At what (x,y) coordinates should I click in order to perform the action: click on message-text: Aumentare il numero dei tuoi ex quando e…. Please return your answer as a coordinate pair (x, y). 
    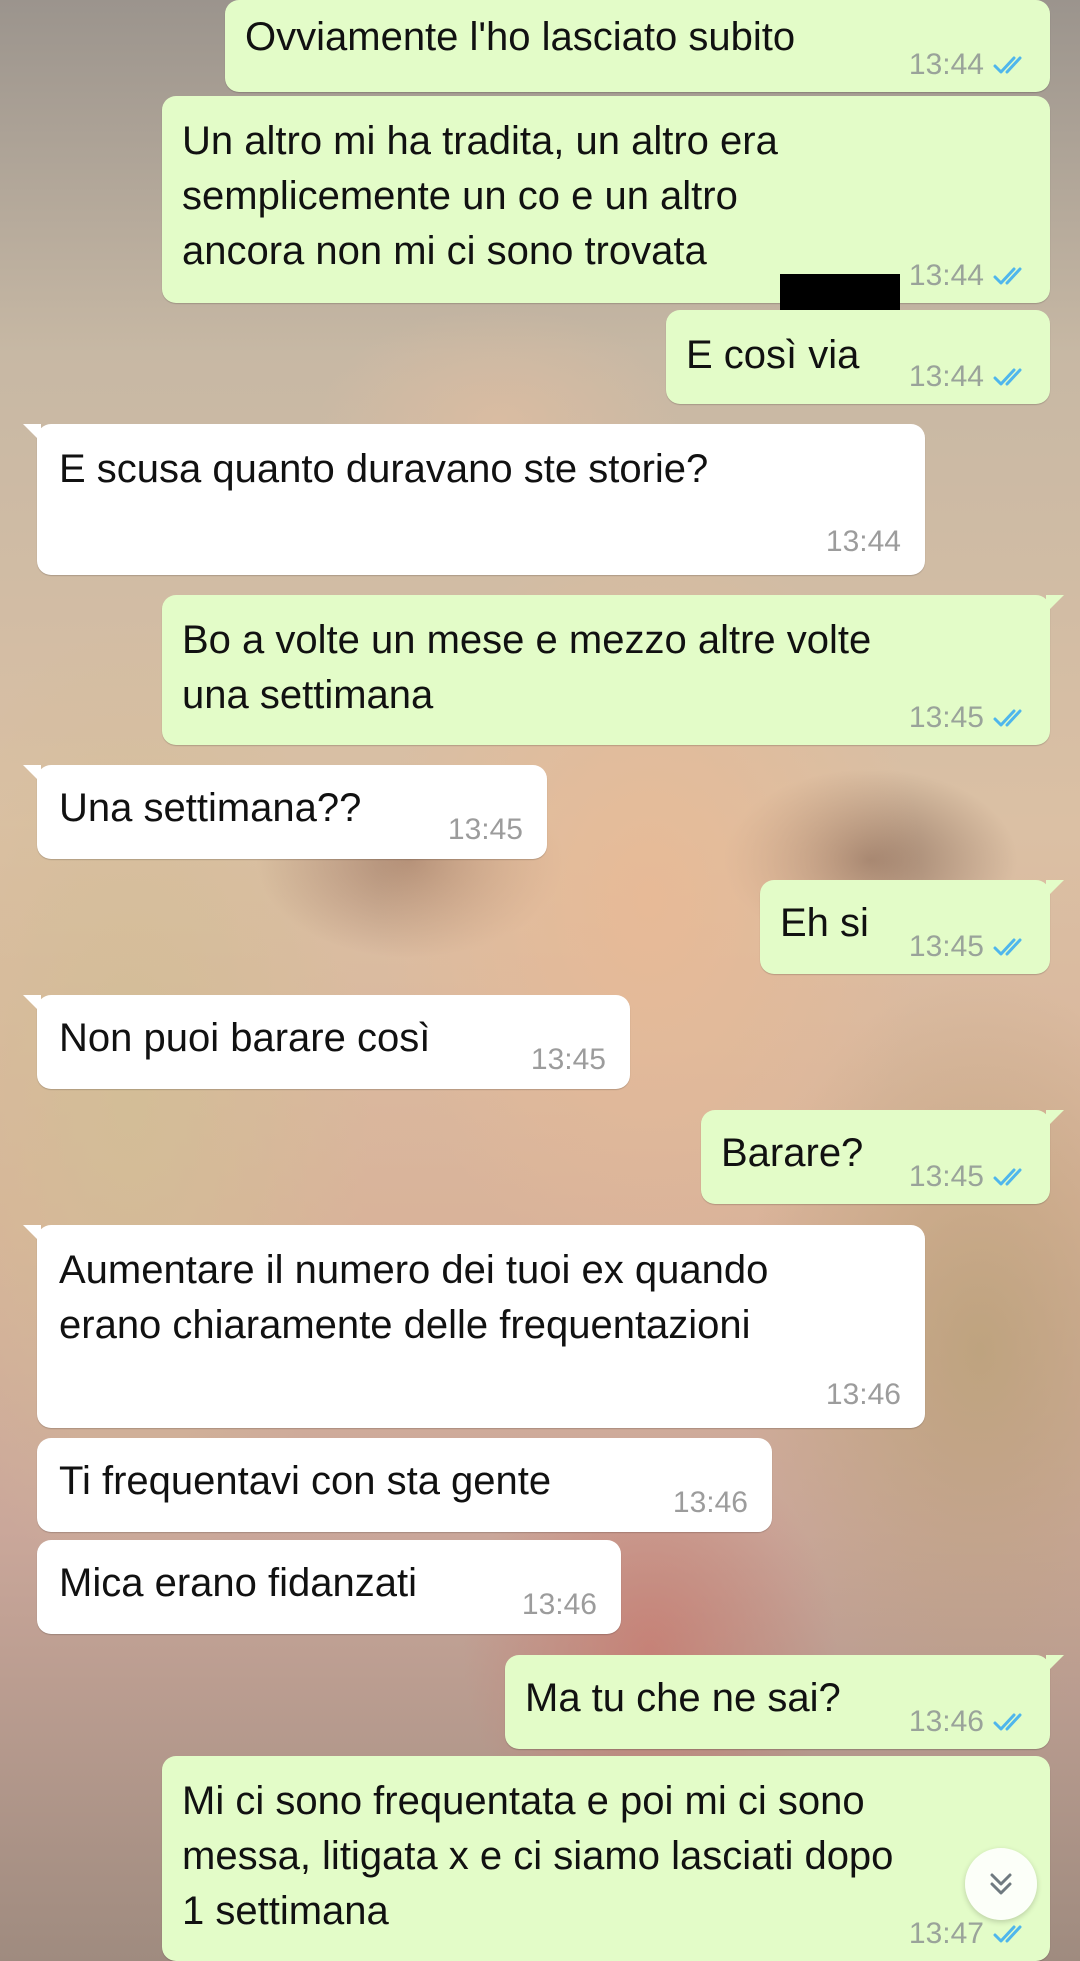
    Looking at the image, I should click on (414, 1297).